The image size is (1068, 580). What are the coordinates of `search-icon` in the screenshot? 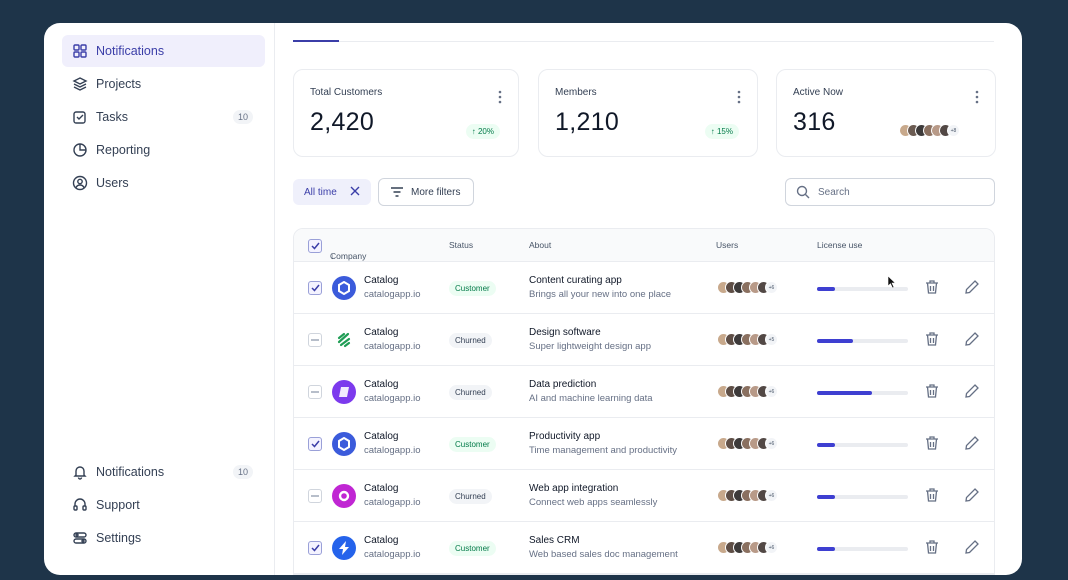 It's located at (803, 194).